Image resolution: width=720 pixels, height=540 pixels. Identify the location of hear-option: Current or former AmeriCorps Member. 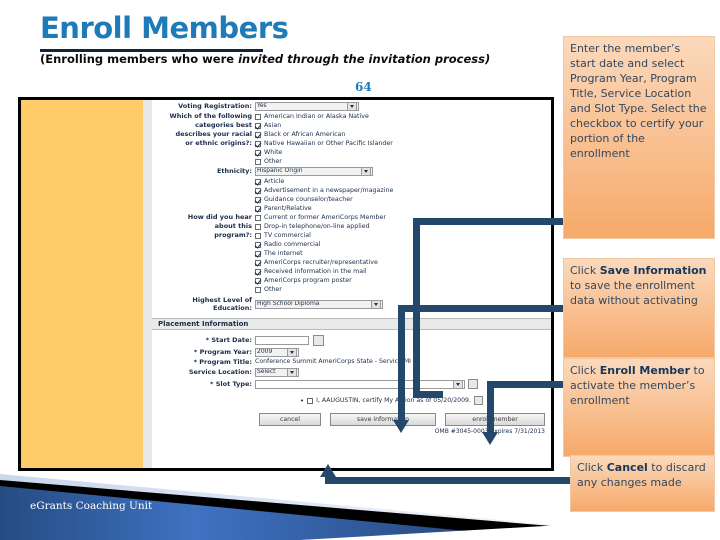
(324, 217).